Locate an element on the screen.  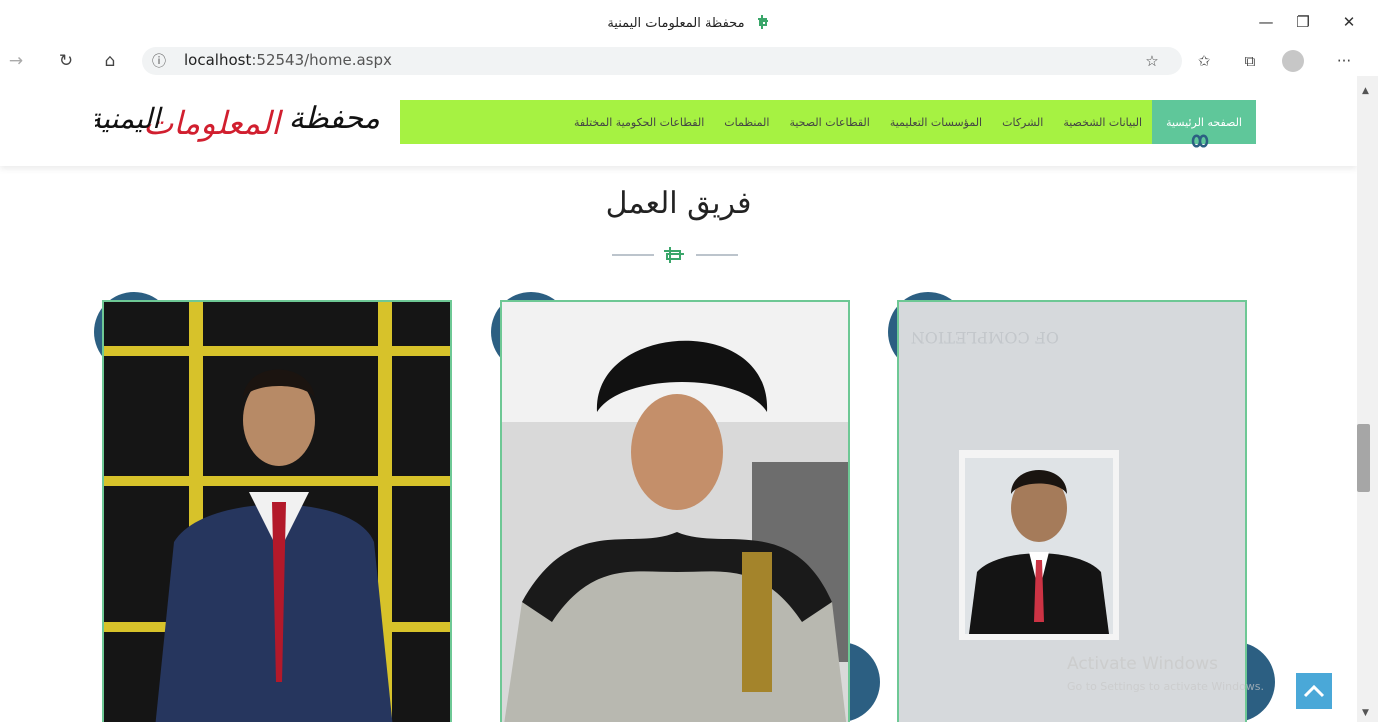
reload-icon: ↻ is located at coordinates (66, 61).